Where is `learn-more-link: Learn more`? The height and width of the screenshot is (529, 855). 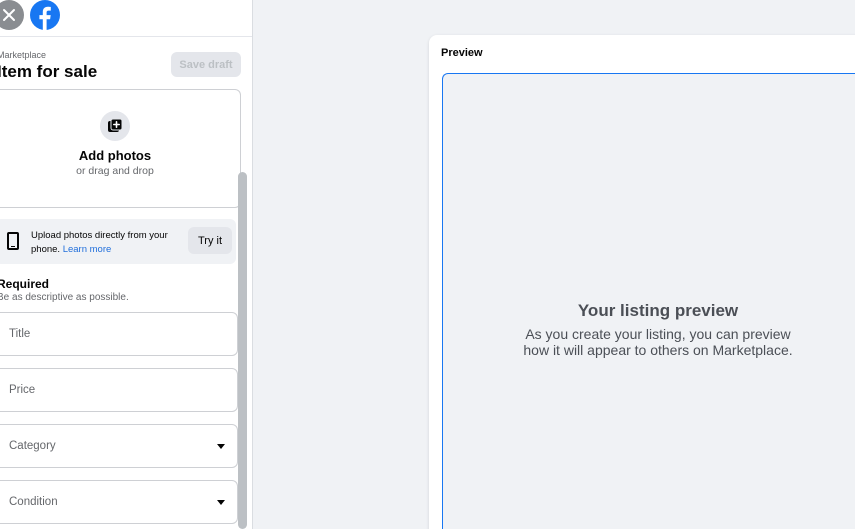 learn-more-link: Learn more is located at coordinates (87, 249).